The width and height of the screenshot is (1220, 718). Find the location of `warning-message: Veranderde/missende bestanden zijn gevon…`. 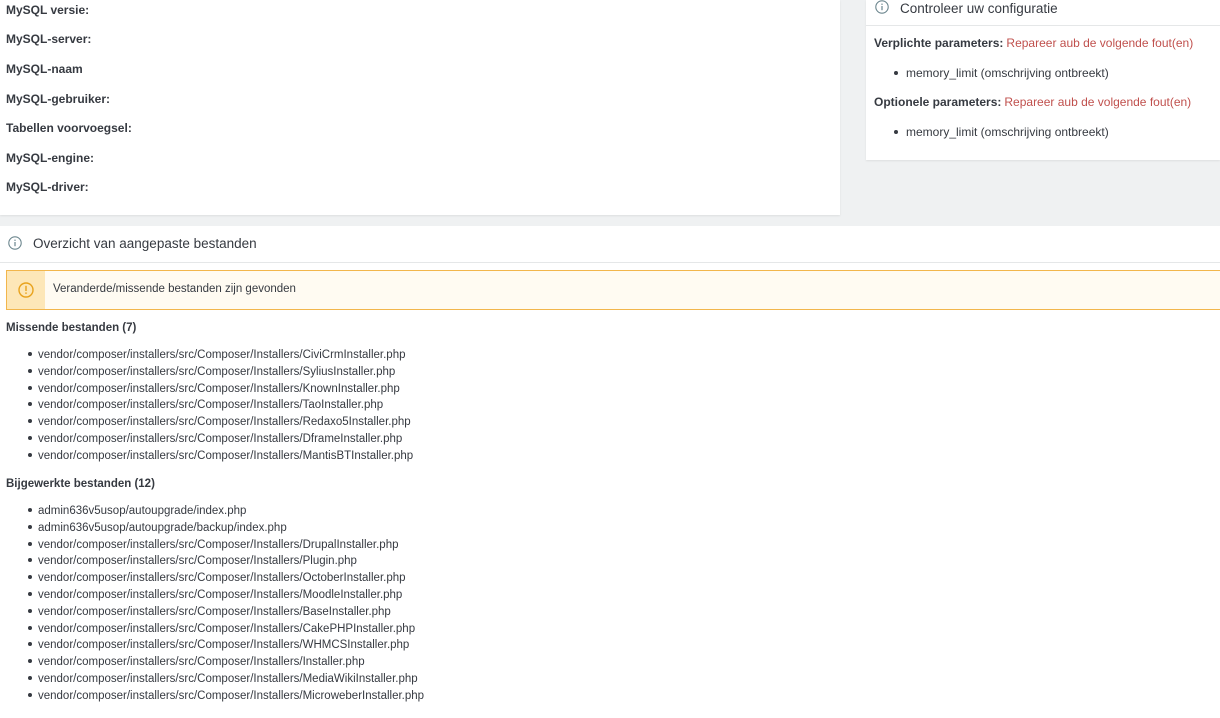

warning-message: Veranderde/missende bestanden zijn gevon… is located at coordinates (174, 289).